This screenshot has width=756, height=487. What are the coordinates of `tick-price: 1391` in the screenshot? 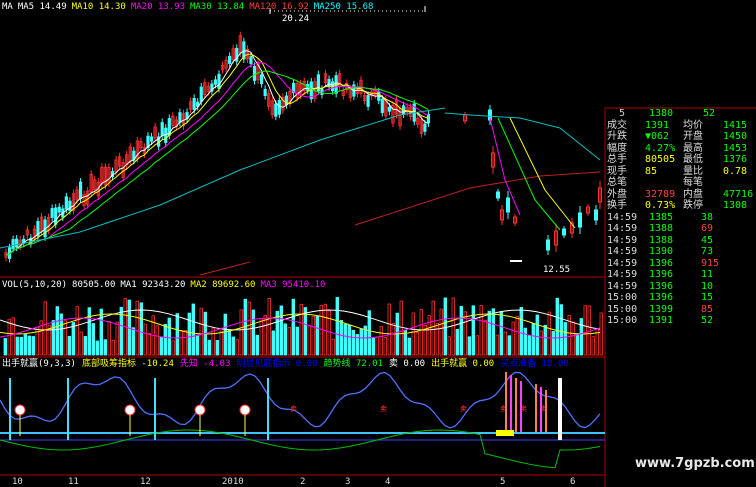 It's located at (661, 320).